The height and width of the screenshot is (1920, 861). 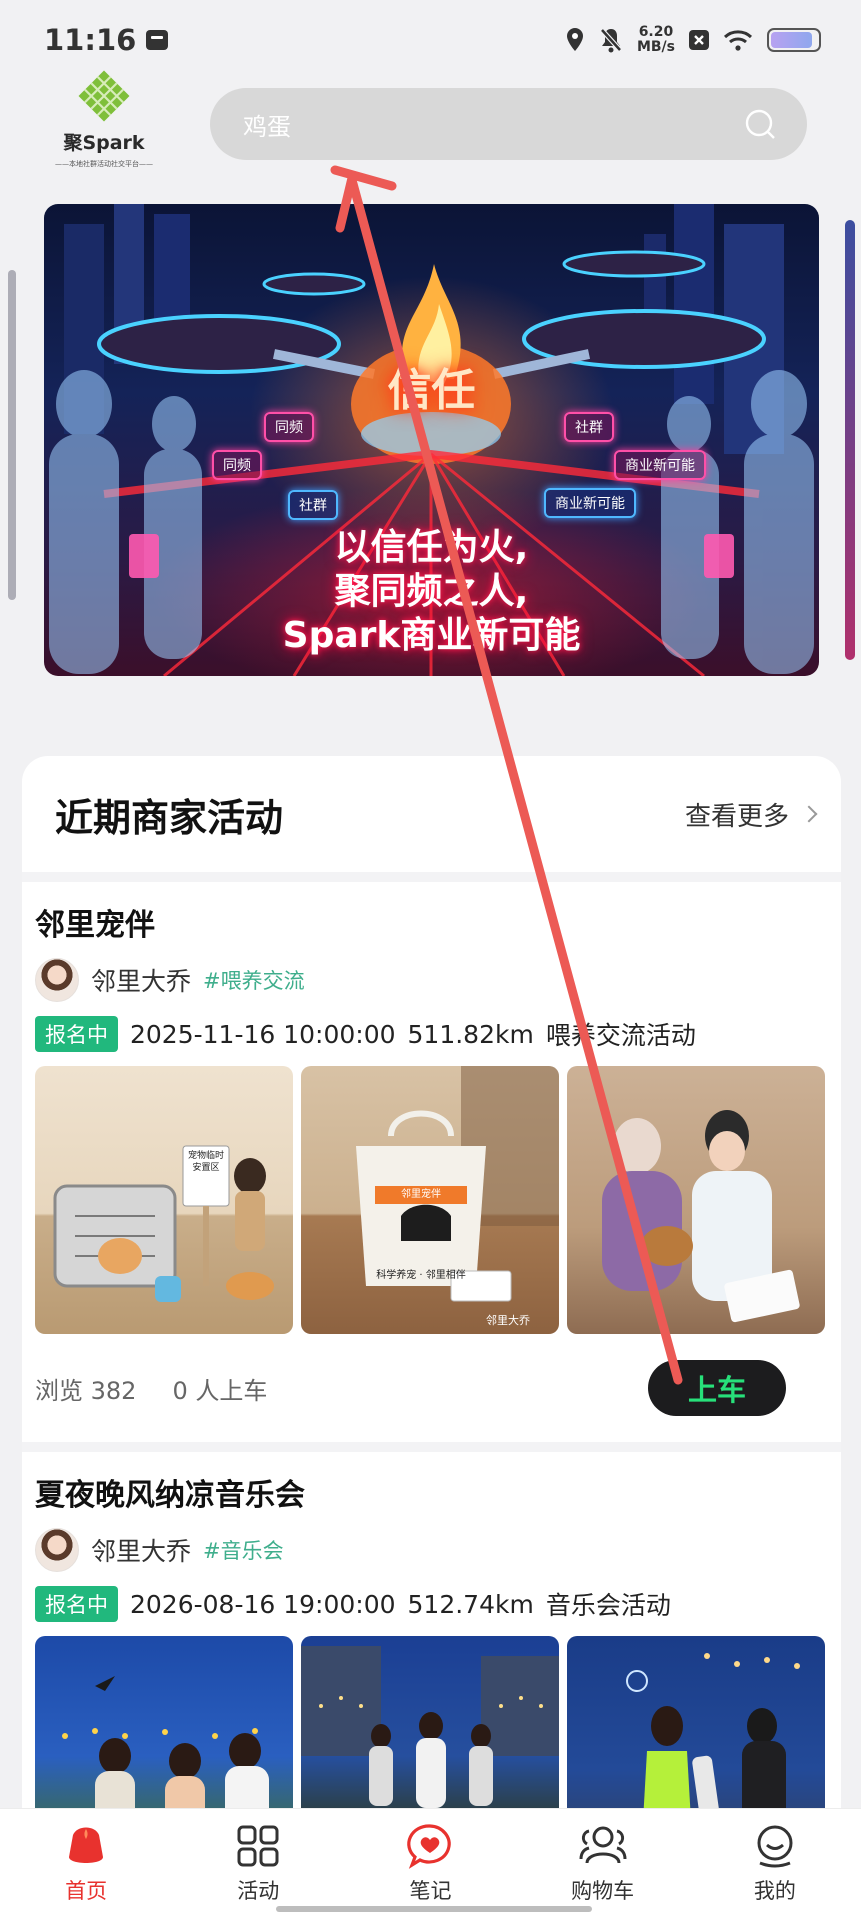 What do you see at coordinates (237, 465) in the screenshot?
I see `banner-tag: 同频` at bounding box center [237, 465].